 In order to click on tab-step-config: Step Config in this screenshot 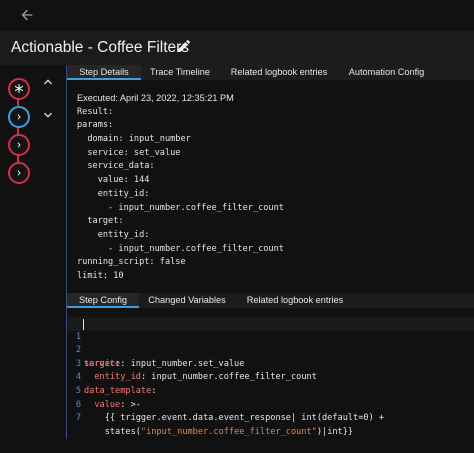, I will do `click(103, 300)`.